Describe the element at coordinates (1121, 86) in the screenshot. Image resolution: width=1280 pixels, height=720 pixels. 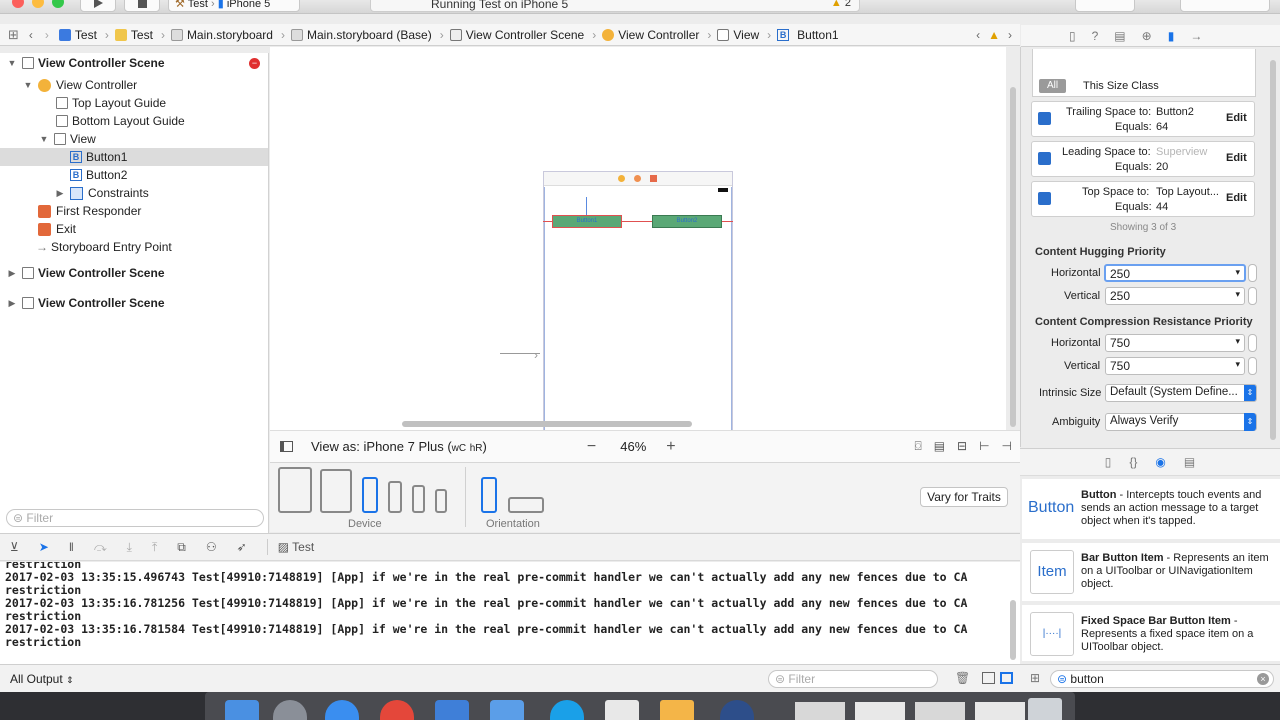
I see `size-class-tab-this: This Size Class` at that location.